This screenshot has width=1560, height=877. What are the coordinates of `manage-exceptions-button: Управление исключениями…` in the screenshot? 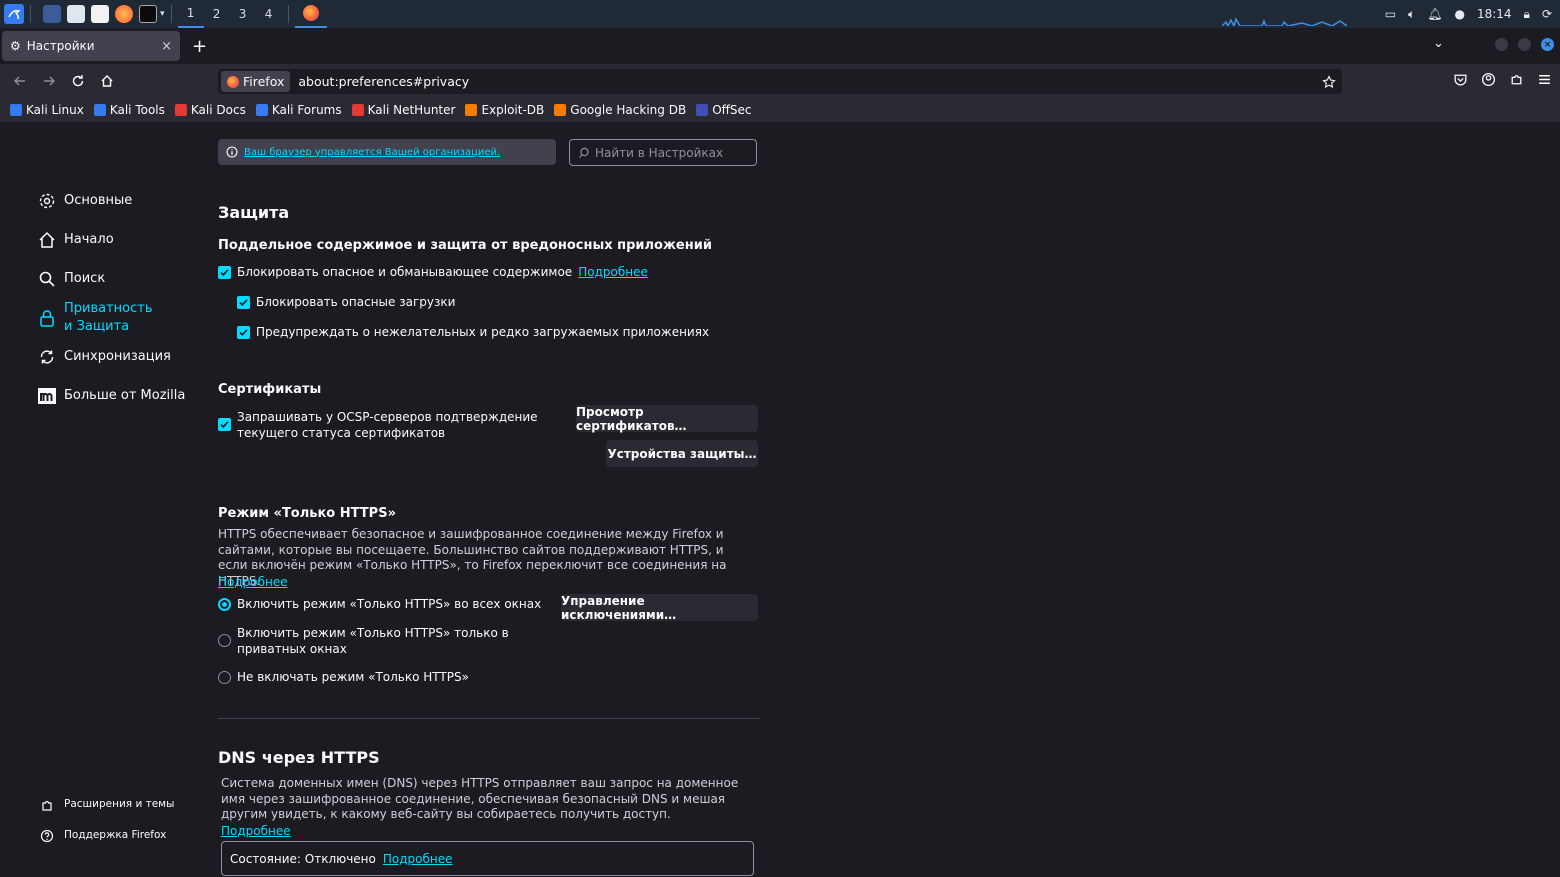 It's located at (659, 608).